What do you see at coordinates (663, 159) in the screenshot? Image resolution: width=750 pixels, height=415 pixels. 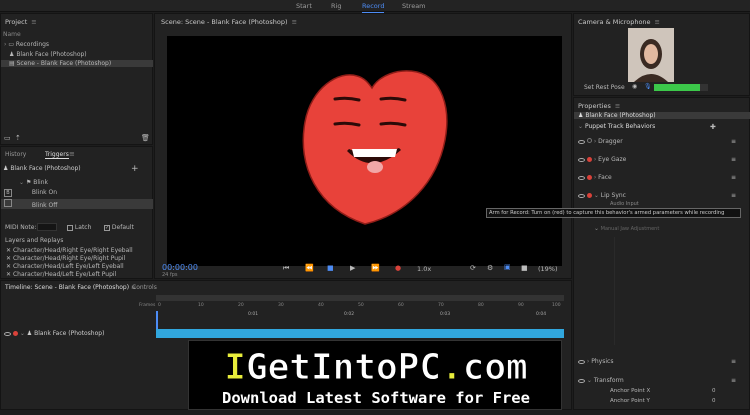 I see `behavior-eye-gaze: › Eye Gaze ≡` at bounding box center [663, 159].